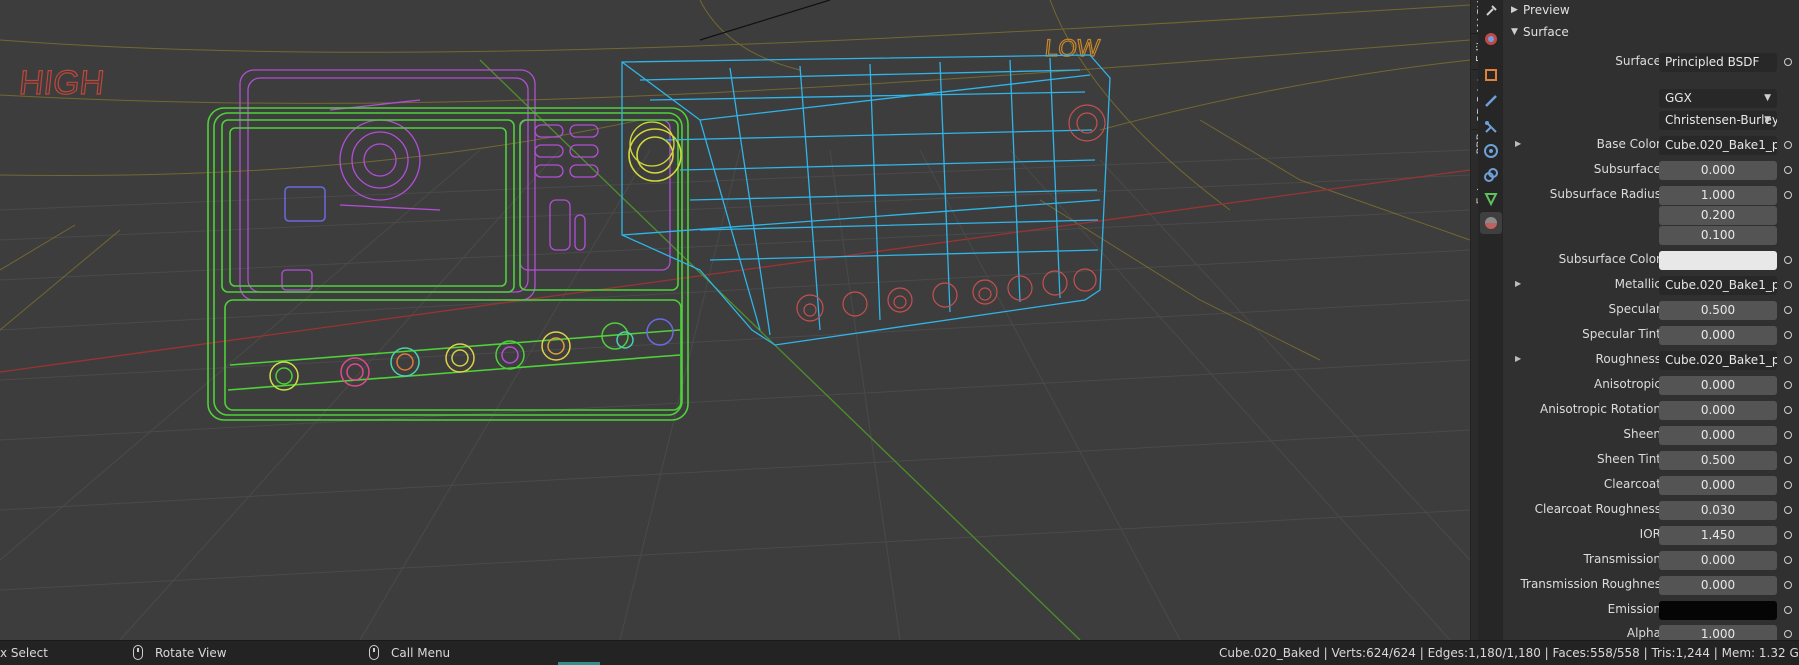 The width and height of the screenshot is (1799, 665). Describe the element at coordinates (1491, 175) in the screenshot. I see `constraints-icon` at that location.